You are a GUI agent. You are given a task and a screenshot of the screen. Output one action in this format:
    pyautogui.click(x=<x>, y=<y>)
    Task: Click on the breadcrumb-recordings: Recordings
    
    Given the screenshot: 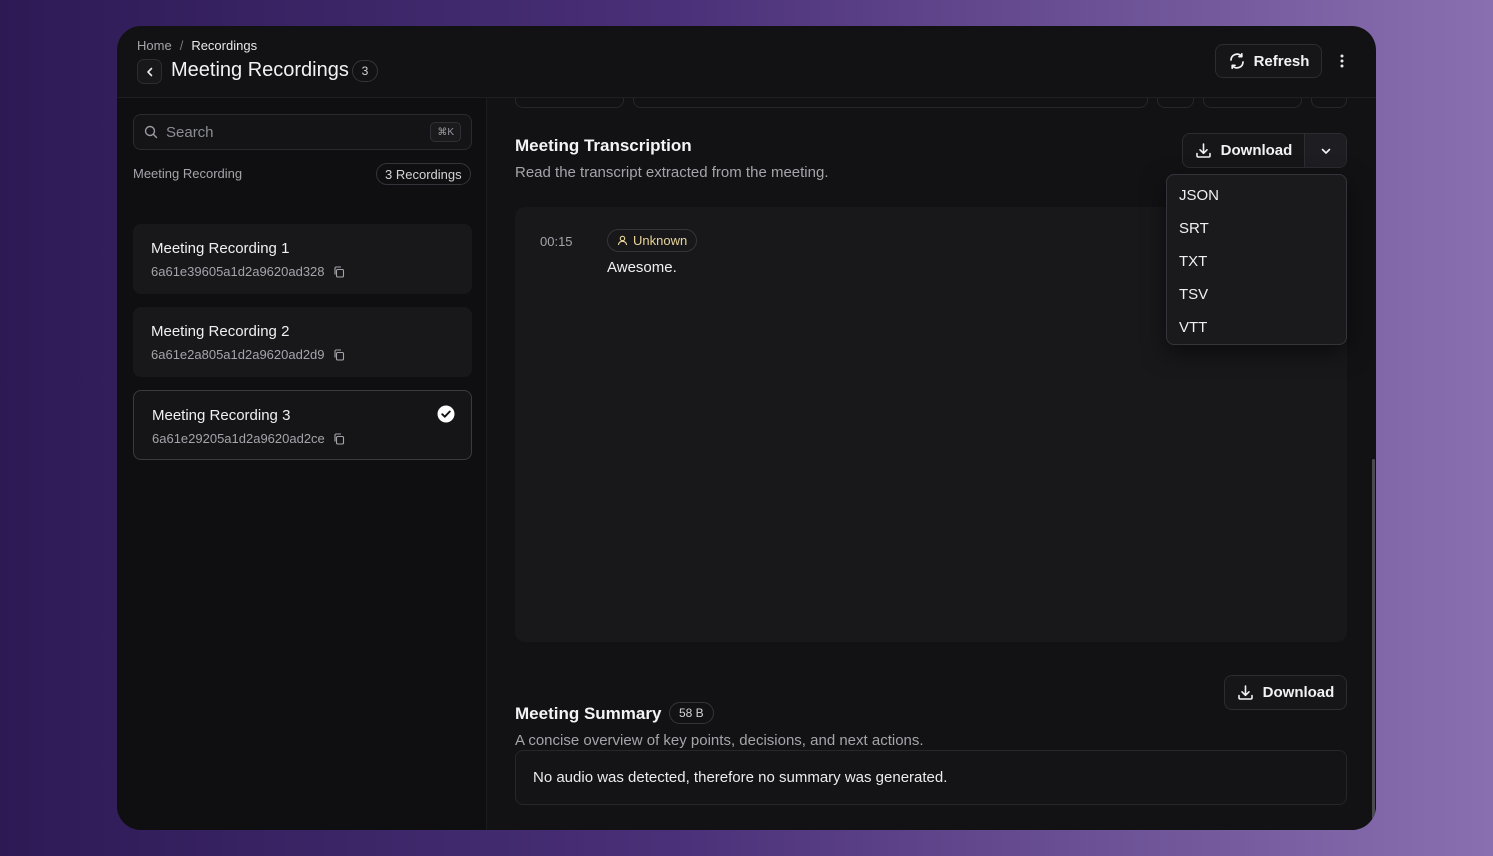 What is the action you would take?
    pyautogui.click(x=224, y=45)
    